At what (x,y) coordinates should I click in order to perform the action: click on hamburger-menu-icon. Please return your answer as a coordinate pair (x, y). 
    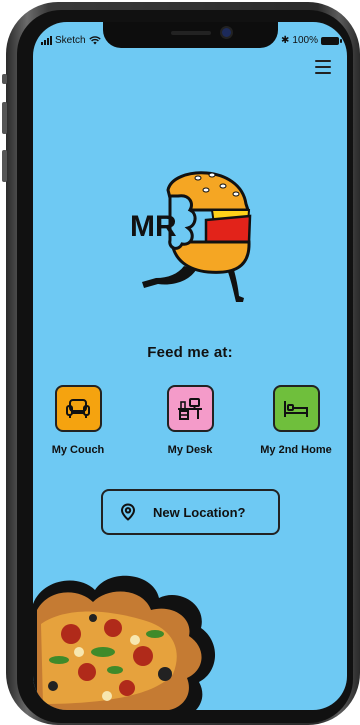
    Looking at the image, I should click on (323, 67).